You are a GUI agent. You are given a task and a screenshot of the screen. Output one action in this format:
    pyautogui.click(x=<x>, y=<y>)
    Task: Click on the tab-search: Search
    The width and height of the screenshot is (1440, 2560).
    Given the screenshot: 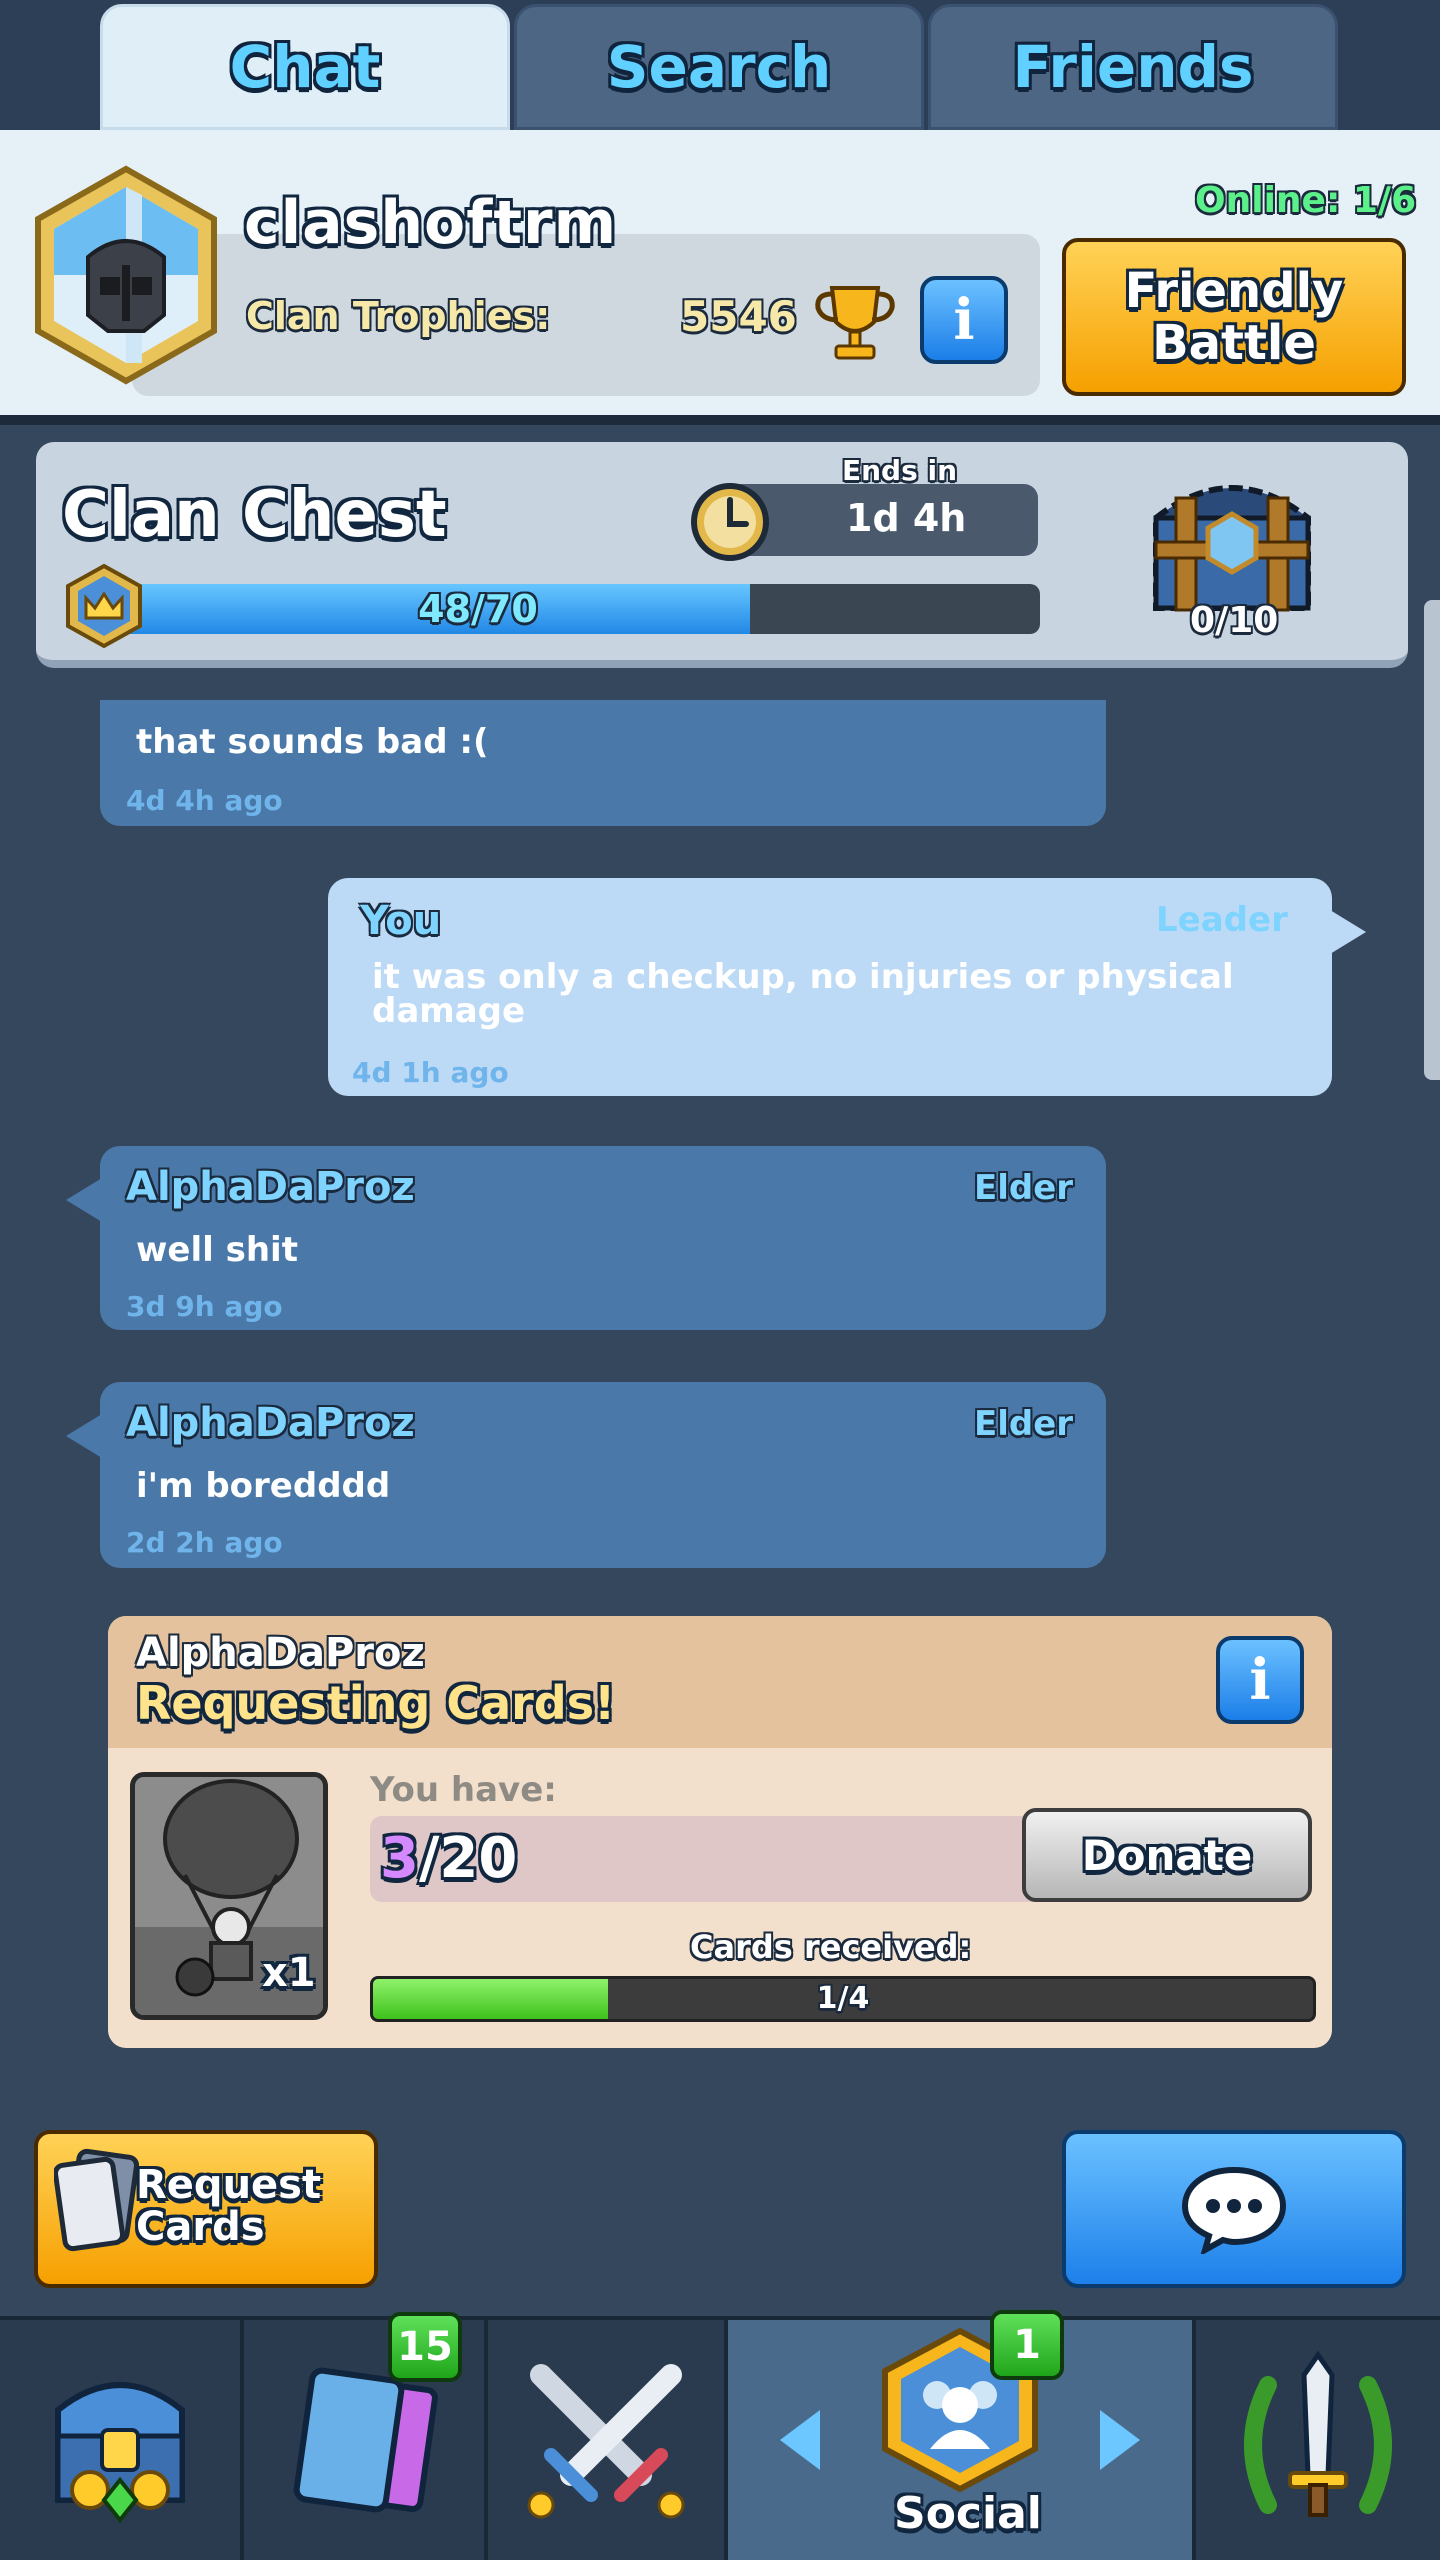 What is the action you would take?
    pyautogui.click(x=719, y=67)
    